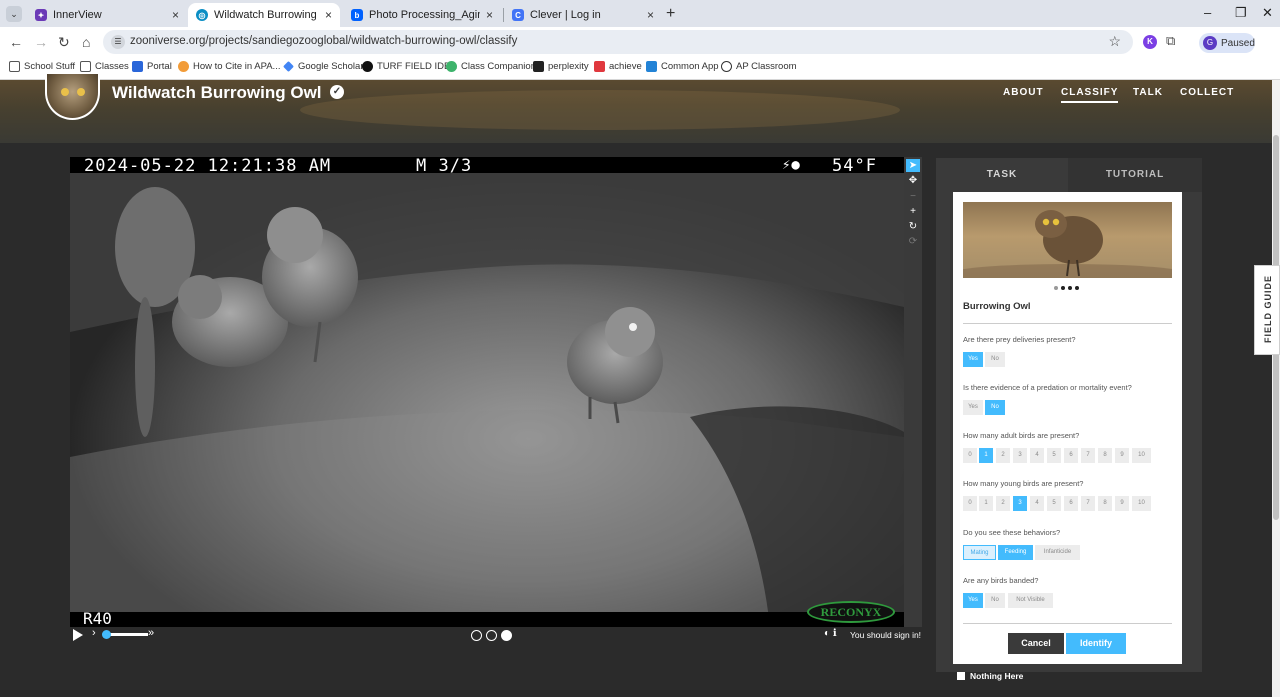 The width and height of the screenshot is (1280, 697). Describe the element at coordinates (995, 407) in the screenshot. I see `answer-q2-no: No` at that location.